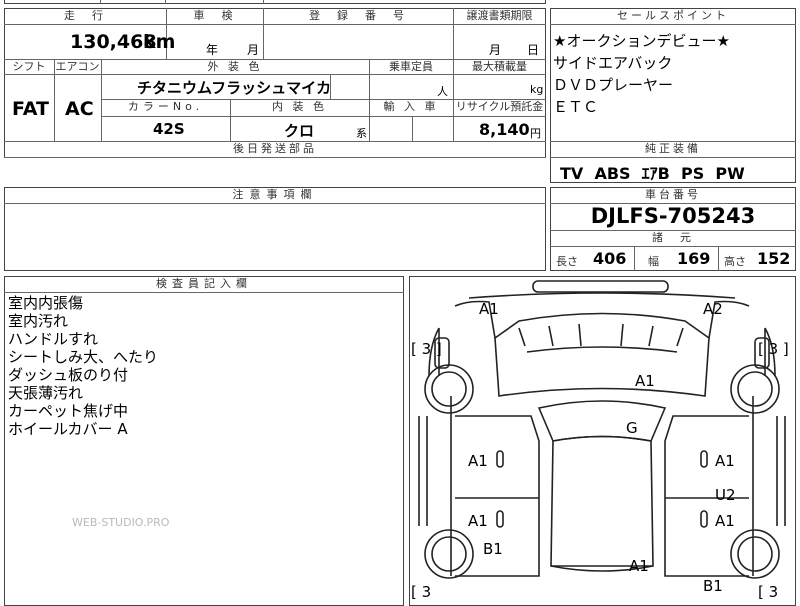 The image size is (800, 606). I want to click on recycle-value: 8,140, so click(504, 129).